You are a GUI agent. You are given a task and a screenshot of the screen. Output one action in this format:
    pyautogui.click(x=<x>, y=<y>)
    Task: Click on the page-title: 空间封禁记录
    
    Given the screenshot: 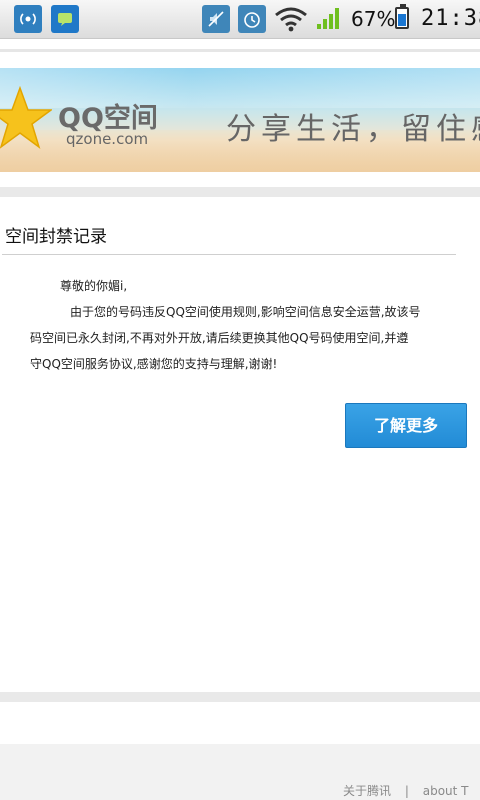 What is the action you would take?
    pyautogui.click(x=56, y=237)
    